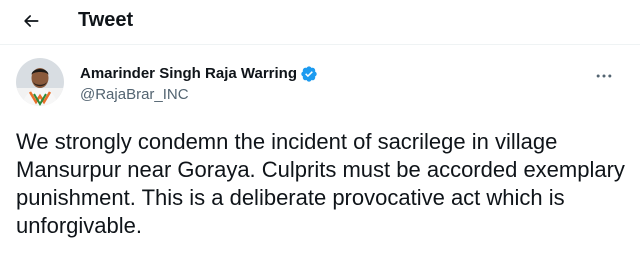 This screenshot has width=640, height=254. I want to click on arrow-left-icon, so click(31, 21).